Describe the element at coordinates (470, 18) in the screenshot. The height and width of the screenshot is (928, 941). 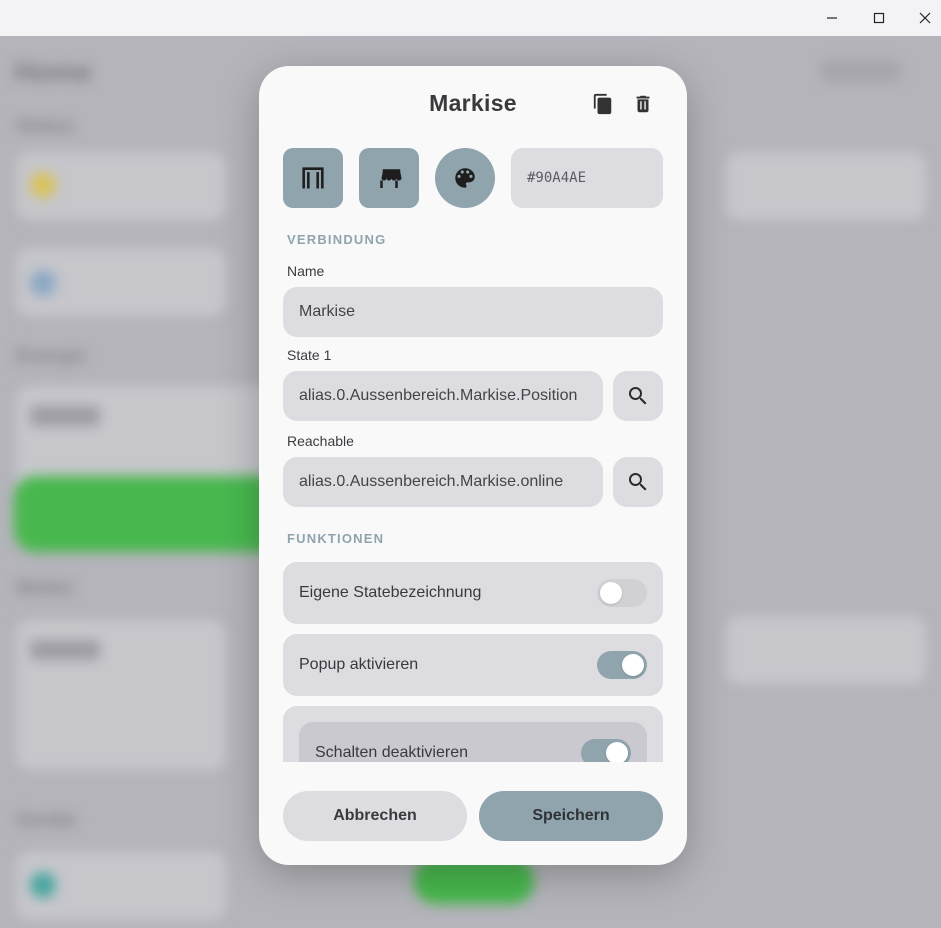
I see `window-titlebar` at that location.